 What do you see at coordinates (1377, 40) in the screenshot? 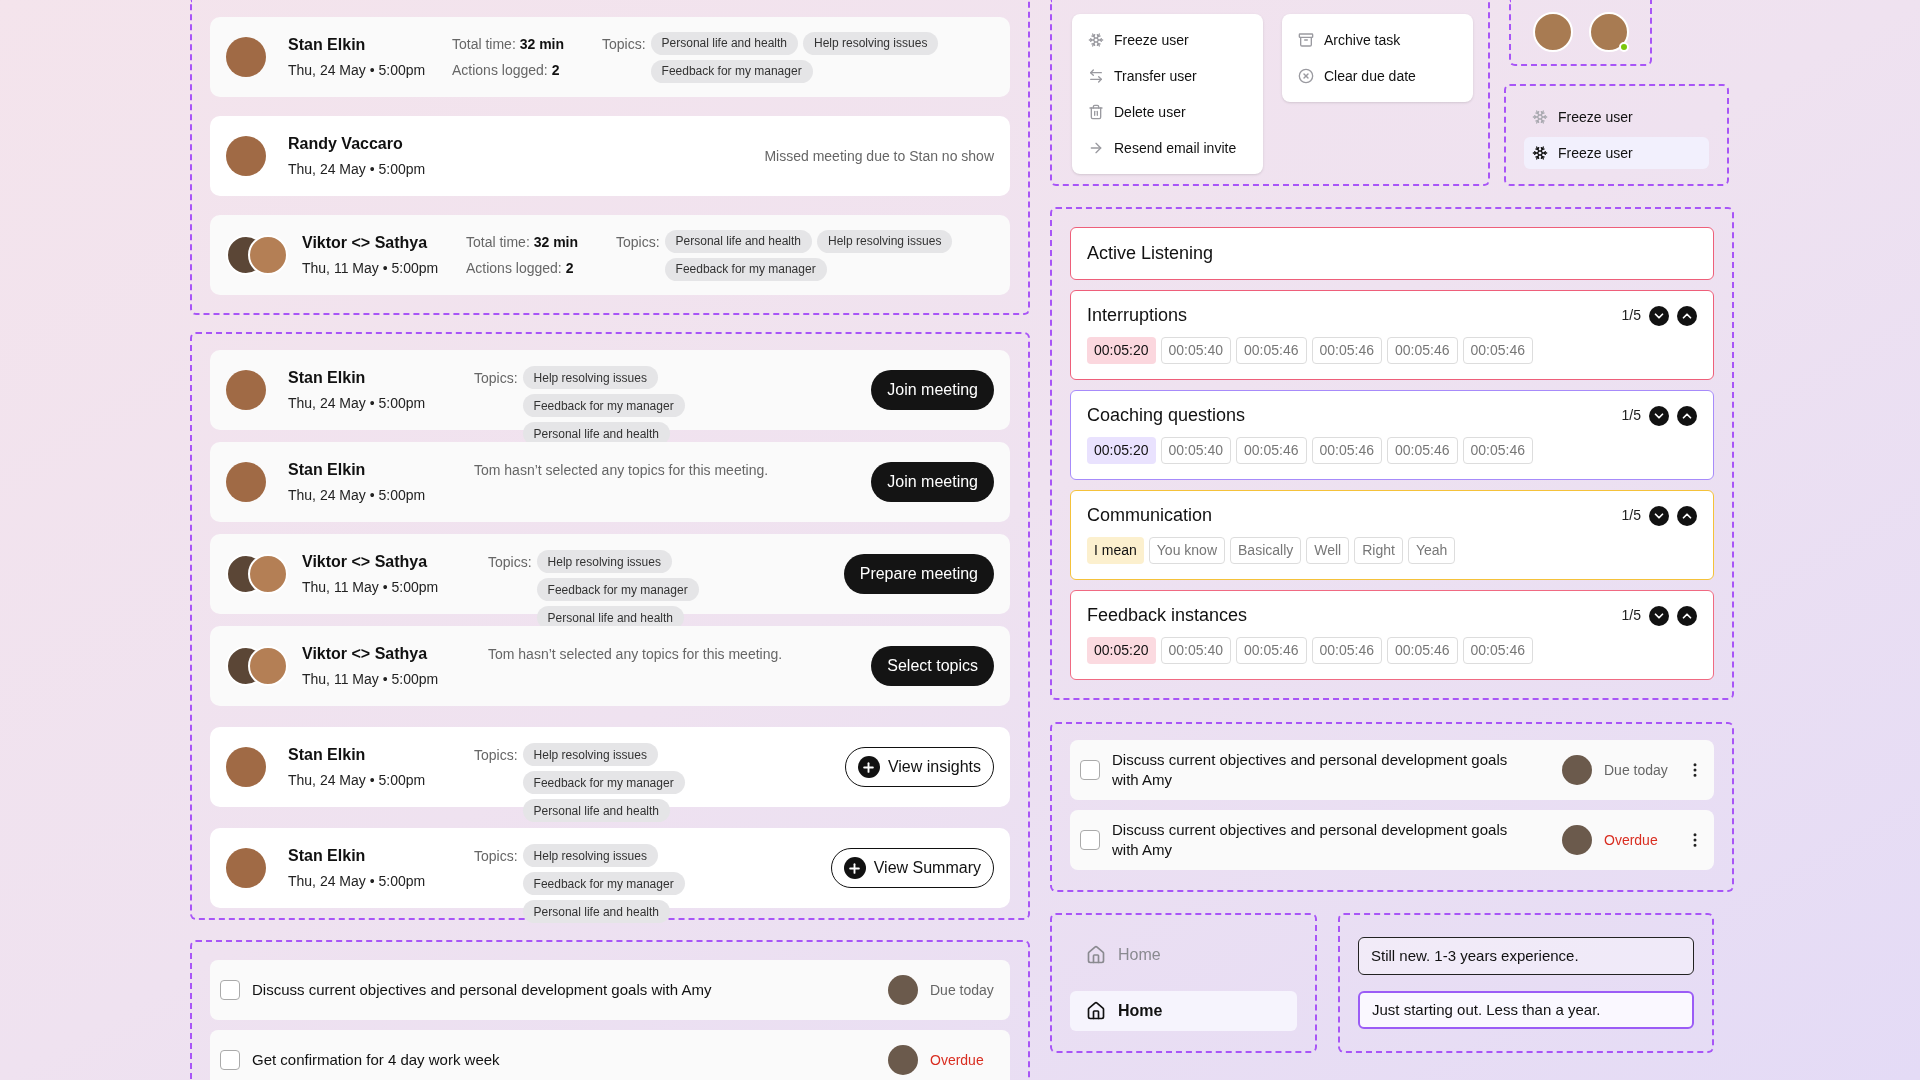
I see `menu-item: Archive task` at bounding box center [1377, 40].